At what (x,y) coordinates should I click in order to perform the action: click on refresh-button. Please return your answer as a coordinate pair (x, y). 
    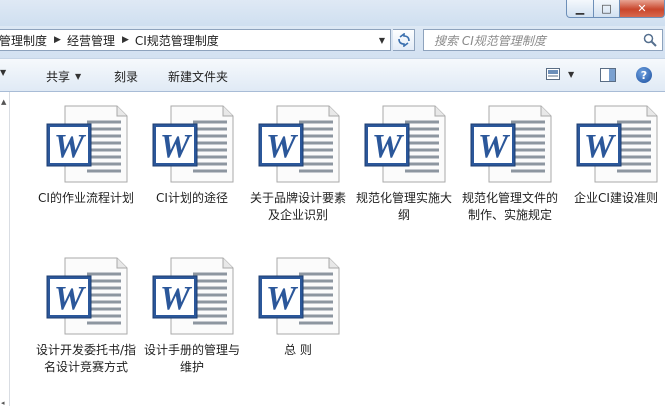
    Looking at the image, I should click on (404, 40).